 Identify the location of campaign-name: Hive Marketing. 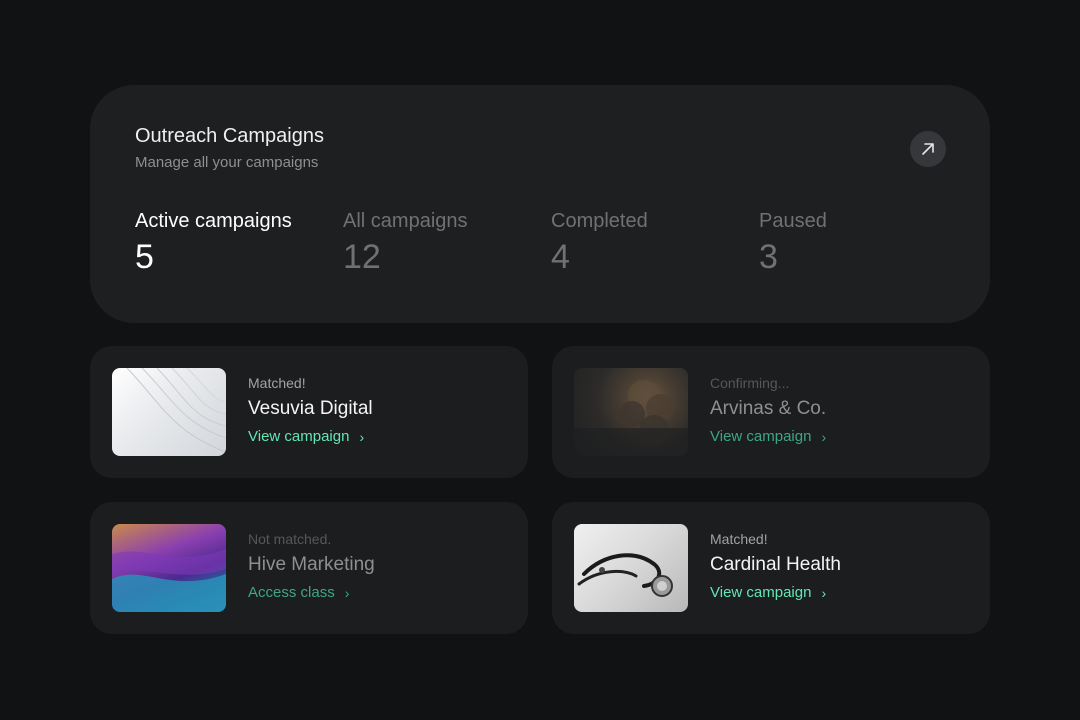
(311, 564).